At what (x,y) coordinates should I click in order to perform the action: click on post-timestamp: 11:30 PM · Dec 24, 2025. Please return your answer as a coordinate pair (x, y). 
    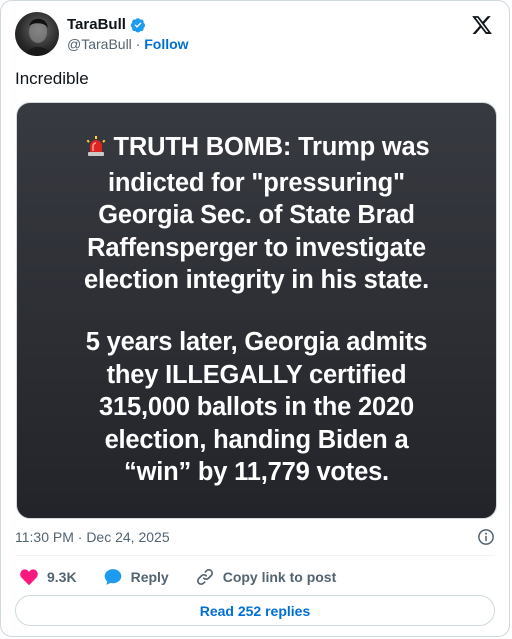
    Looking at the image, I should click on (92, 537).